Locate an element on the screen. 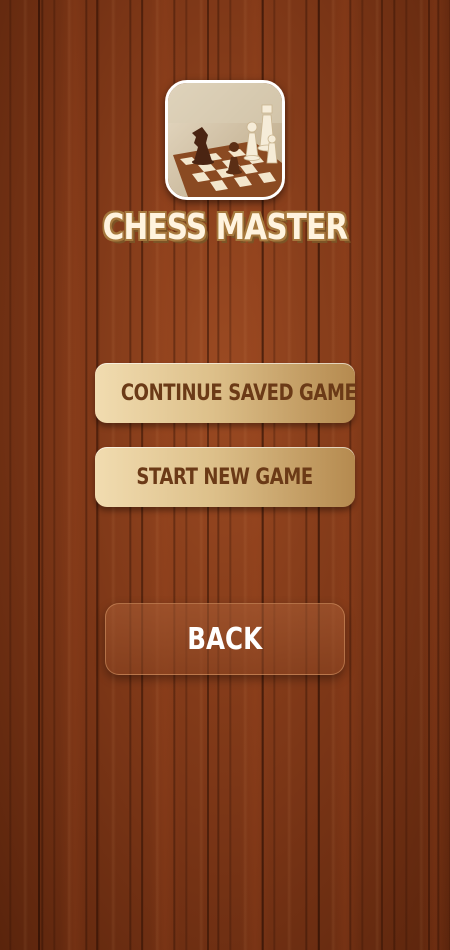  continue-saved-game-button: CONTINUE SAVED GAME is located at coordinates (226, 393).